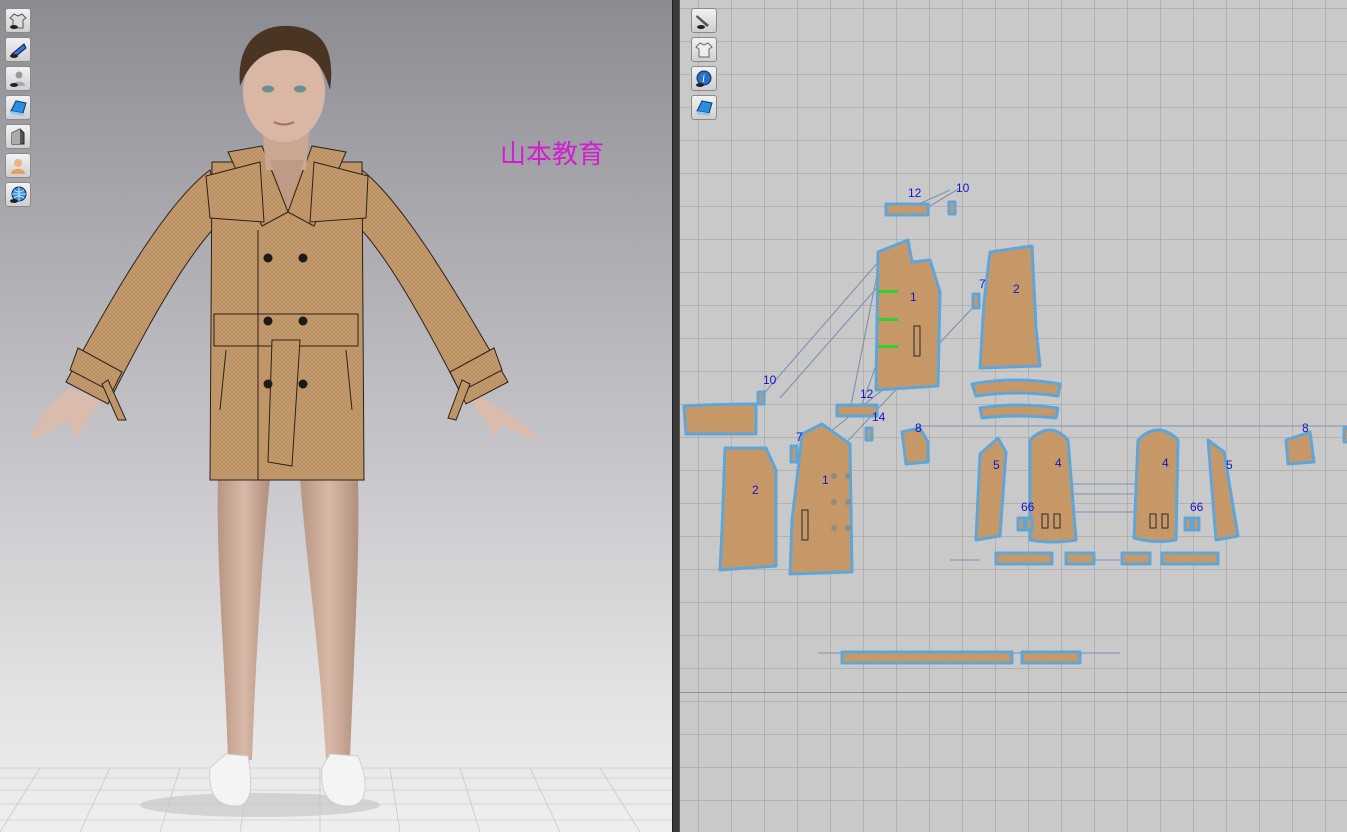 The height and width of the screenshot is (832, 1347). What do you see at coordinates (1010, 307) in the screenshot?
I see `pattern-piece-2-back-top` at bounding box center [1010, 307].